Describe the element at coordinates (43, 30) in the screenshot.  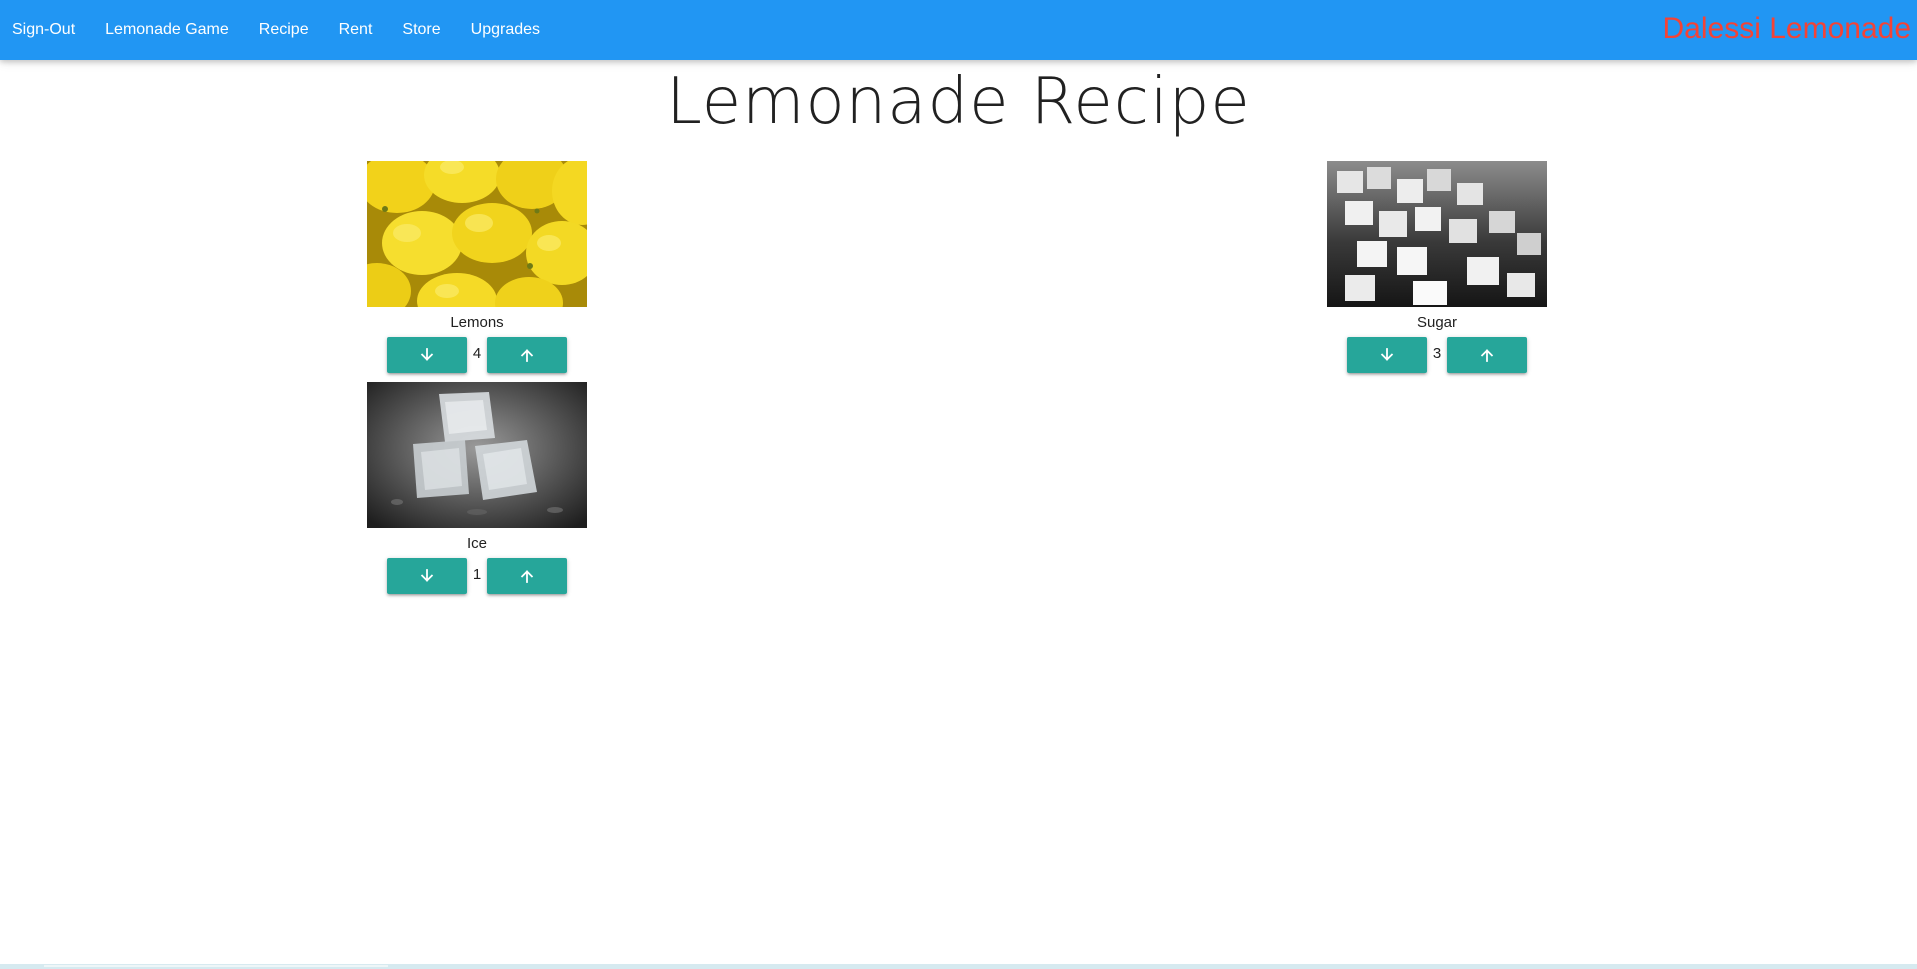
I see `nav-link-sign-out: Sign-Out` at that location.